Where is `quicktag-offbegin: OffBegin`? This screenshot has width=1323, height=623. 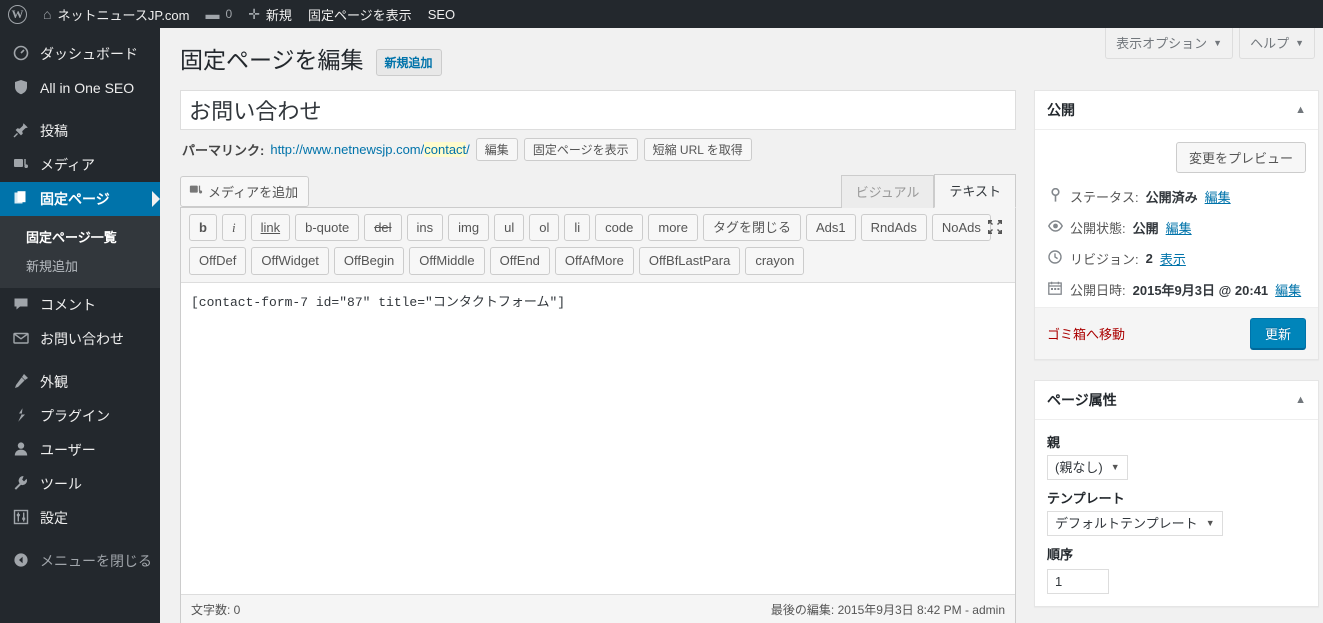 quicktag-offbegin: OffBegin is located at coordinates (369, 261).